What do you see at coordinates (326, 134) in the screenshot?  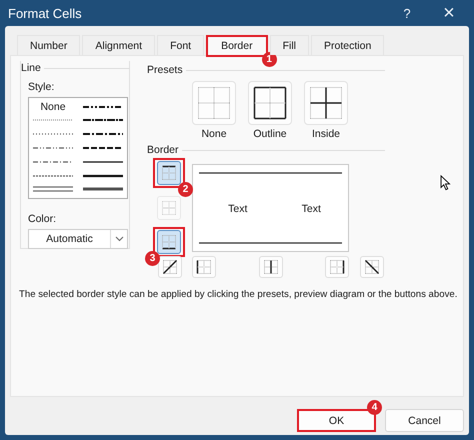 I see `preset-label: Inside` at bounding box center [326, 134].